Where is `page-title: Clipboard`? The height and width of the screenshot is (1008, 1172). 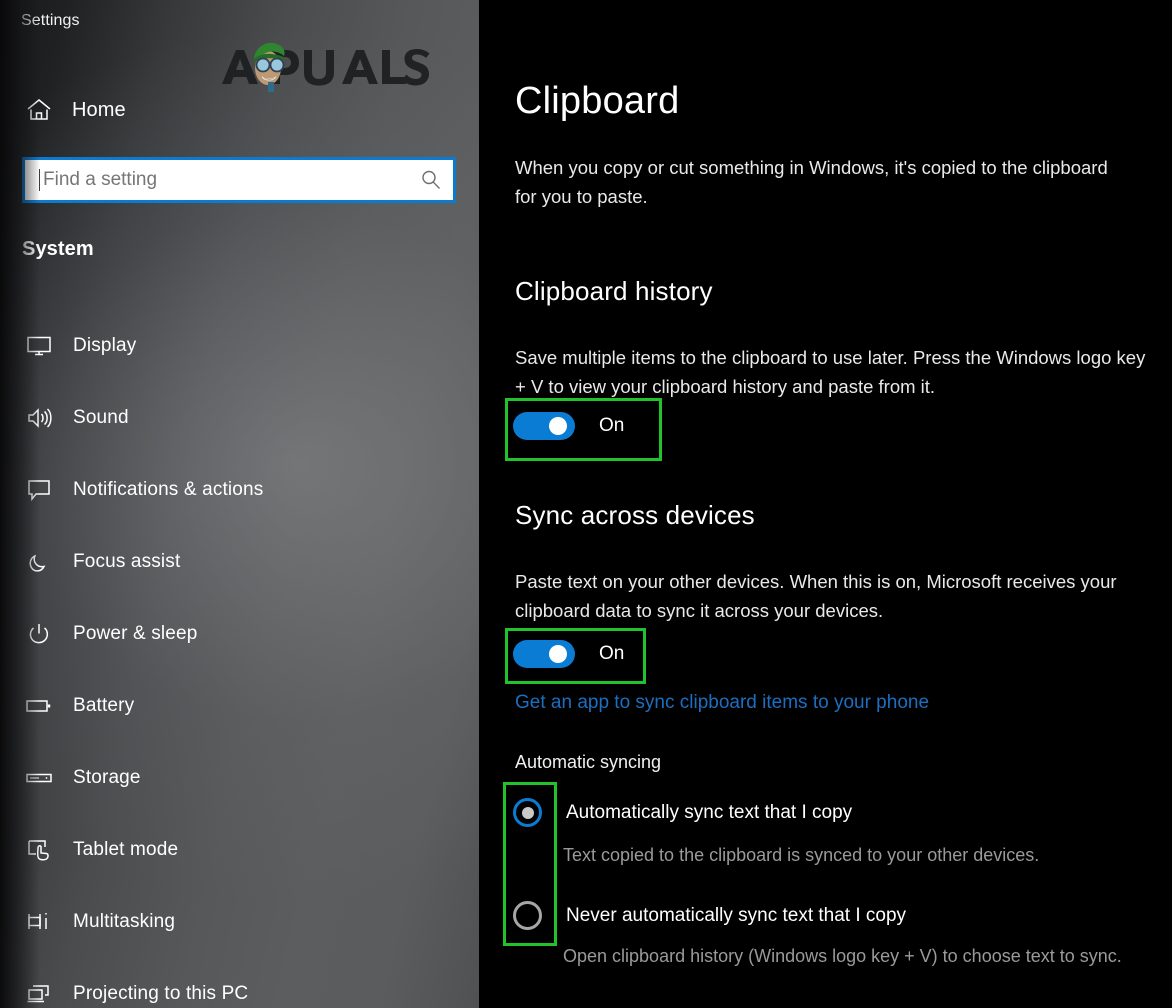 page-title: Clipboard is located at coordinates (597, 101).